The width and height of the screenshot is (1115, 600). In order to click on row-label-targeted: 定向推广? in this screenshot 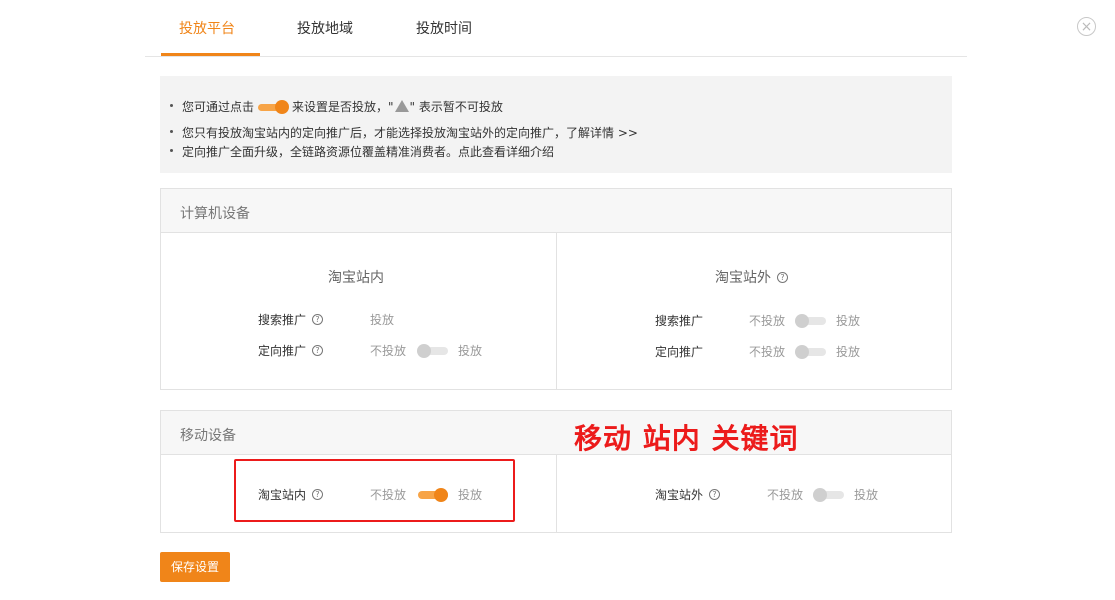, I will do `click(291, 350)`.